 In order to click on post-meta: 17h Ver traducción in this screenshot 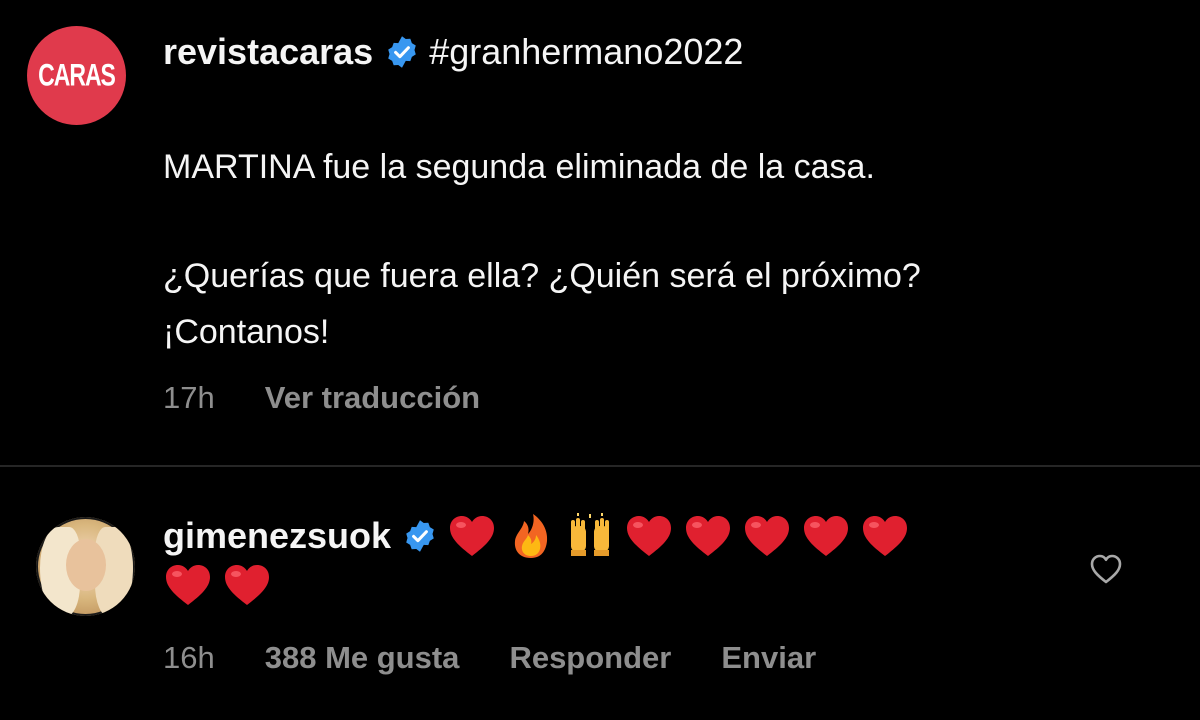, I will do `click(321, 398)`.